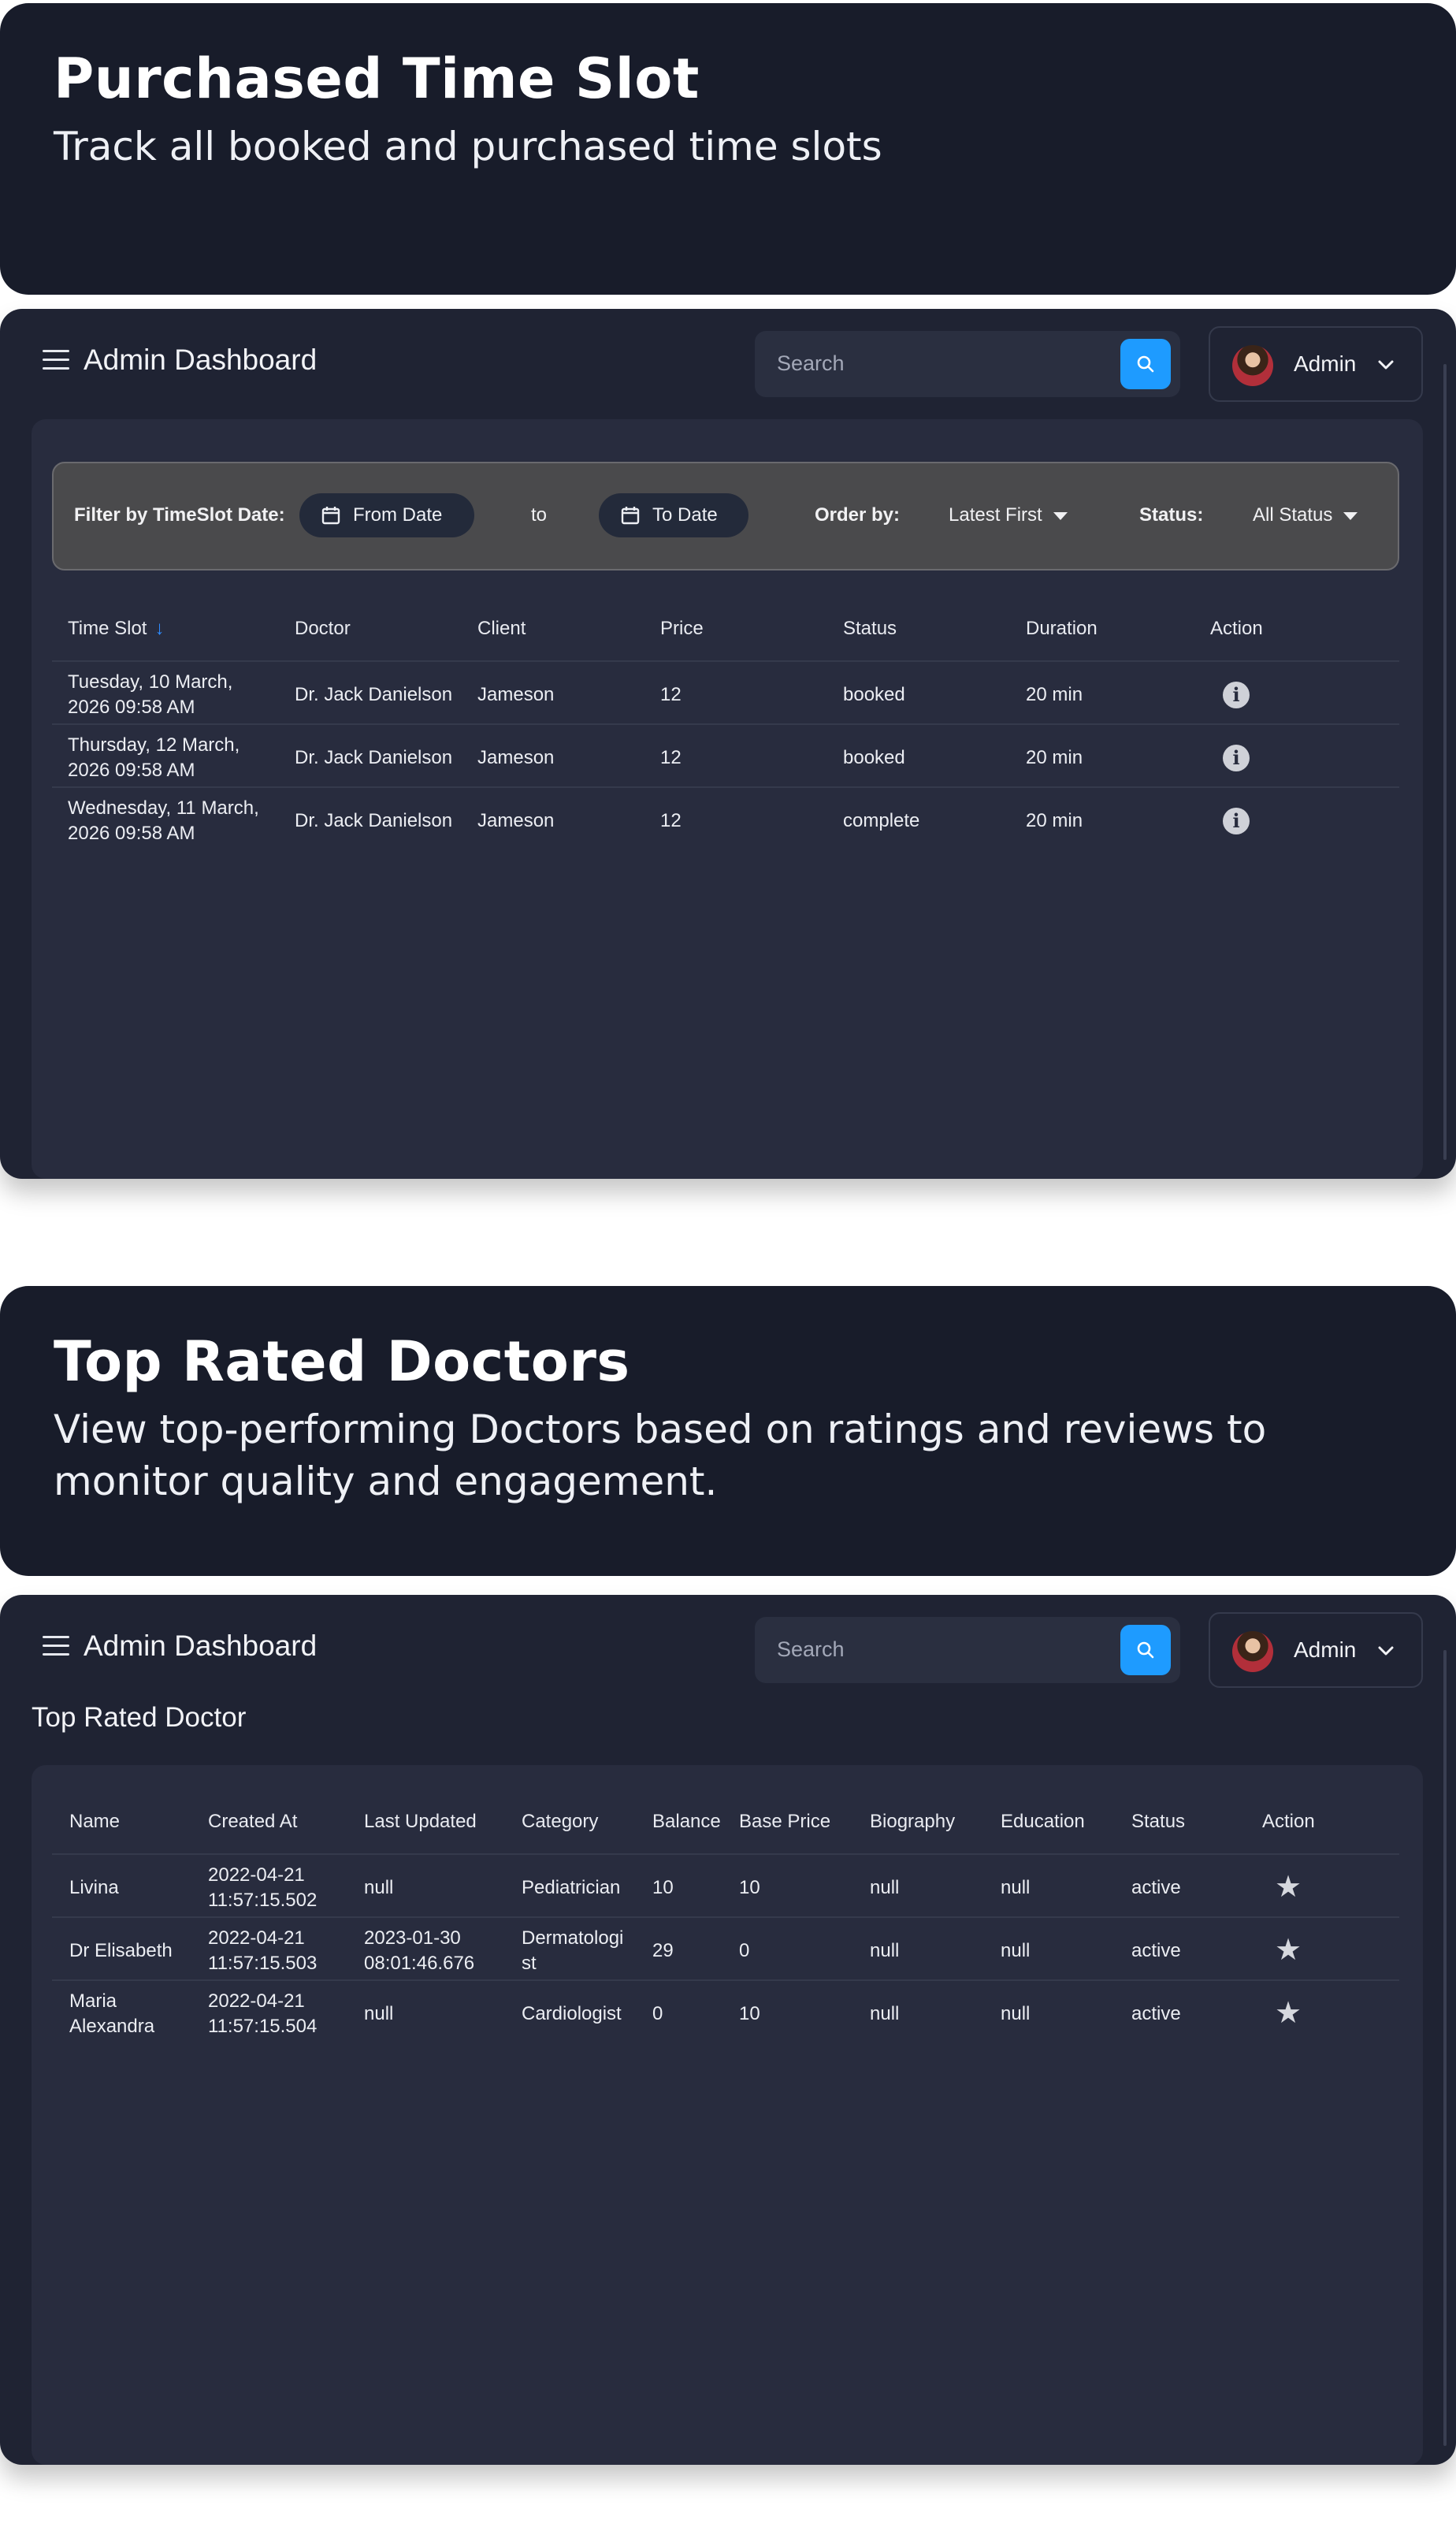 The image size is (1456, 2531). I want to click on col-name: Name, so click(95, 1822).